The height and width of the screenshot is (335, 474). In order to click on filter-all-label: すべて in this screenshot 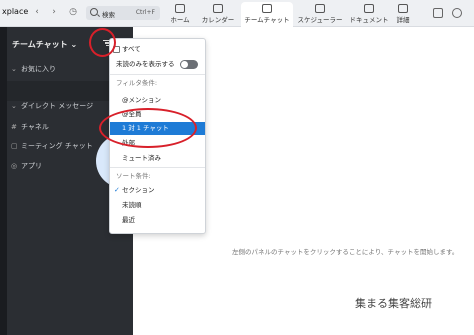, I will do `click(131, 49)`.